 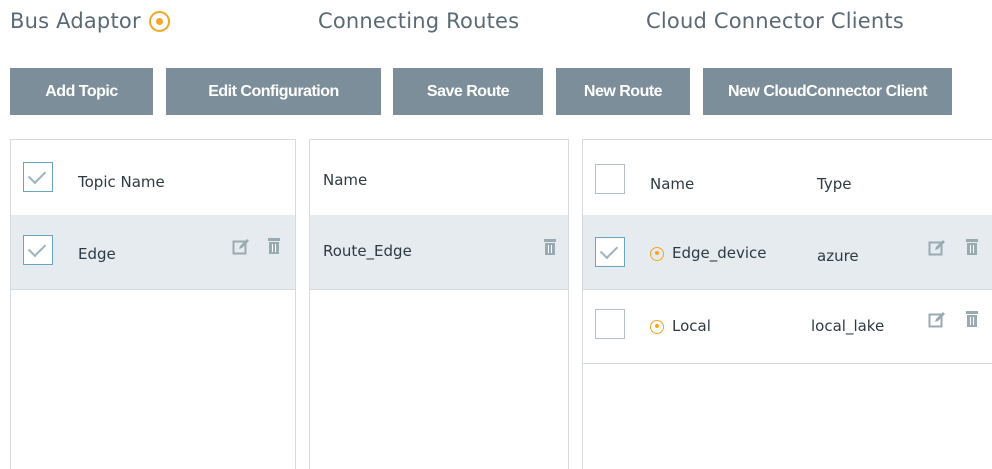 What do you see at coordinates (345, 180) in the screenshot?
I see `route-name-column-header: Name` at bounding box center [345, 180].